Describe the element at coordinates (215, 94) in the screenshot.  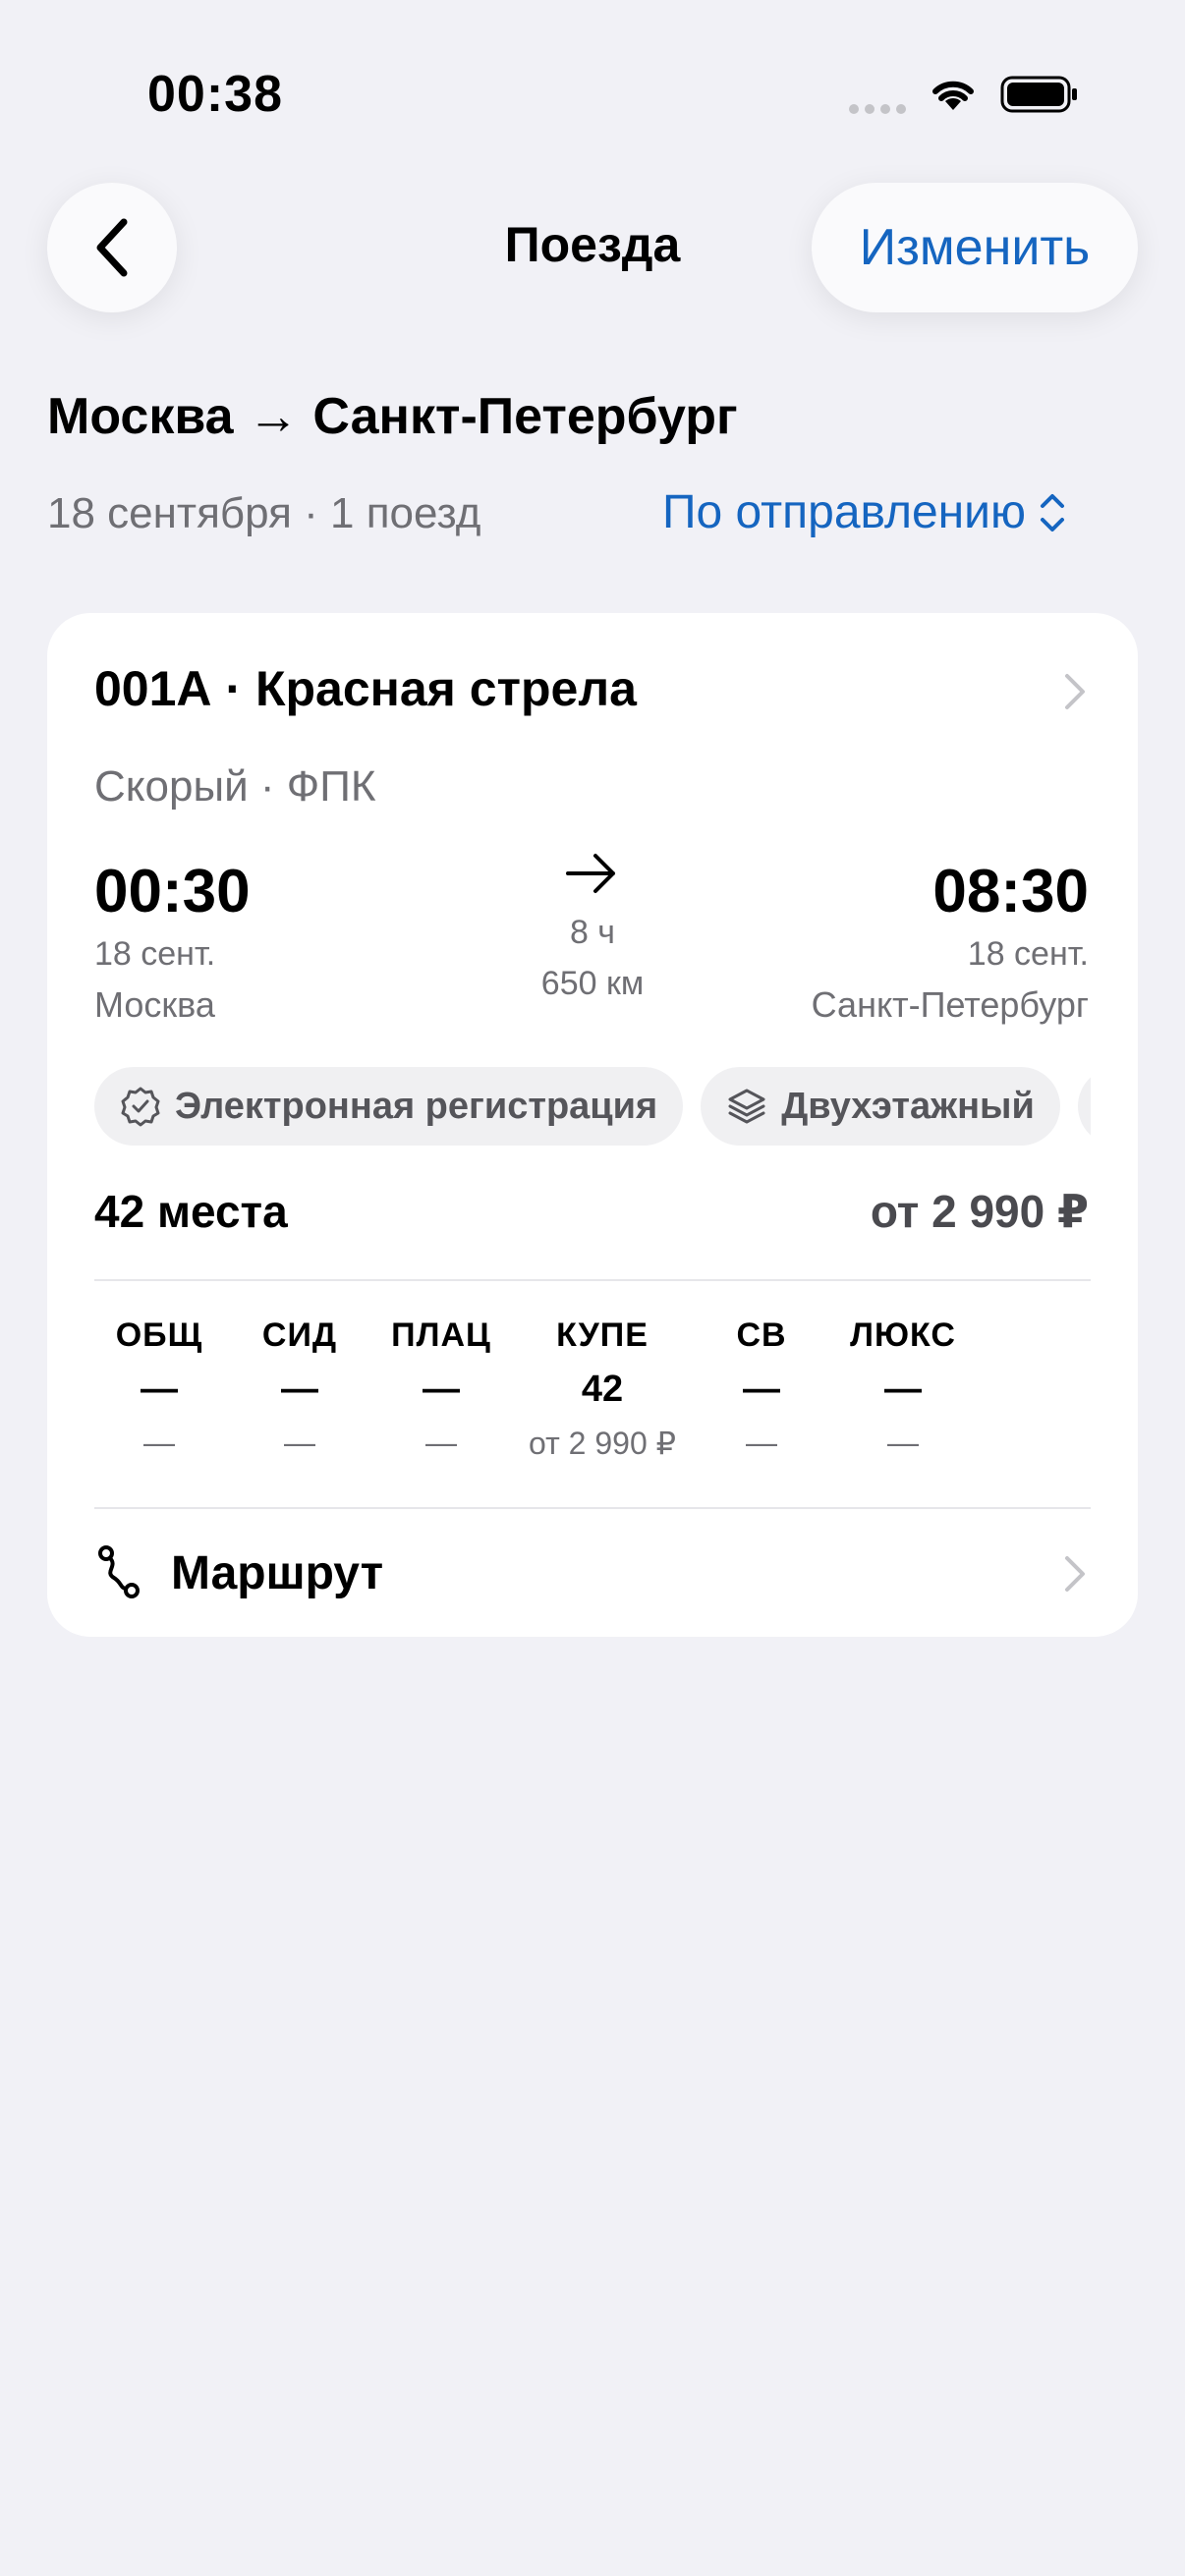
I see `status-time: 00:38` at that location.